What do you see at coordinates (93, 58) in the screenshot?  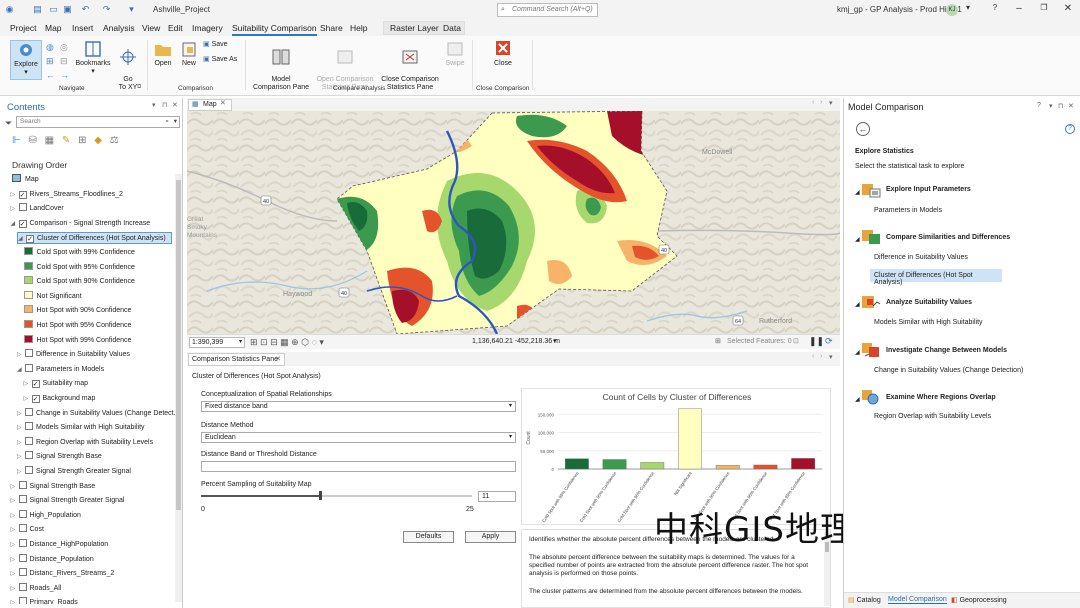 I see `bookmarks-button: Bookmarks ▾` at bounding box center [93, 58].